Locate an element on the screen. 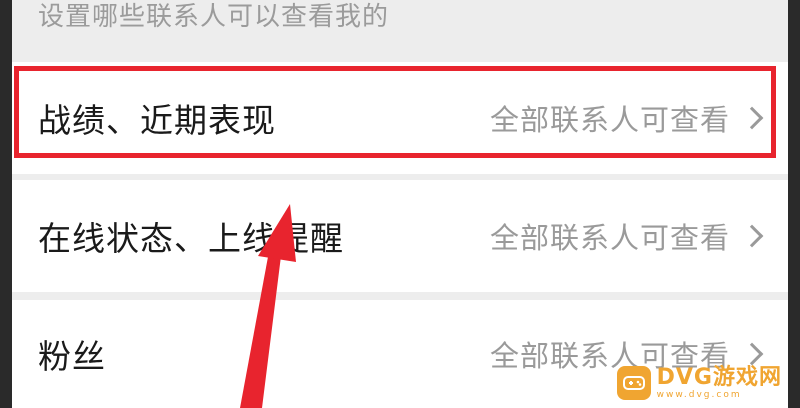 The width and height of the screenshot is (800, 408). left-edge is located at coordinates (6, 204).